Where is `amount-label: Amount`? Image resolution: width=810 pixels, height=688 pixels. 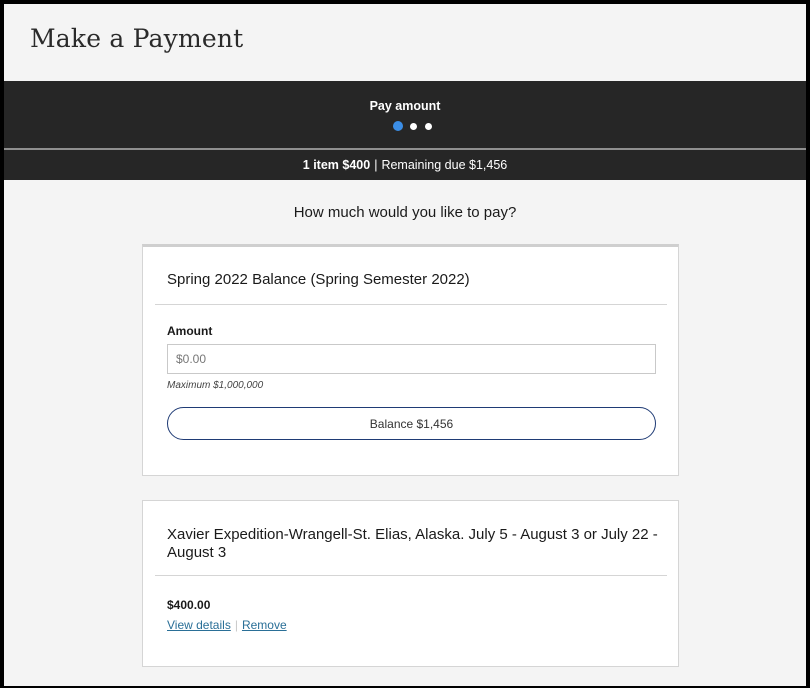
amount-label: Amount is located at coordinates (190, 331).